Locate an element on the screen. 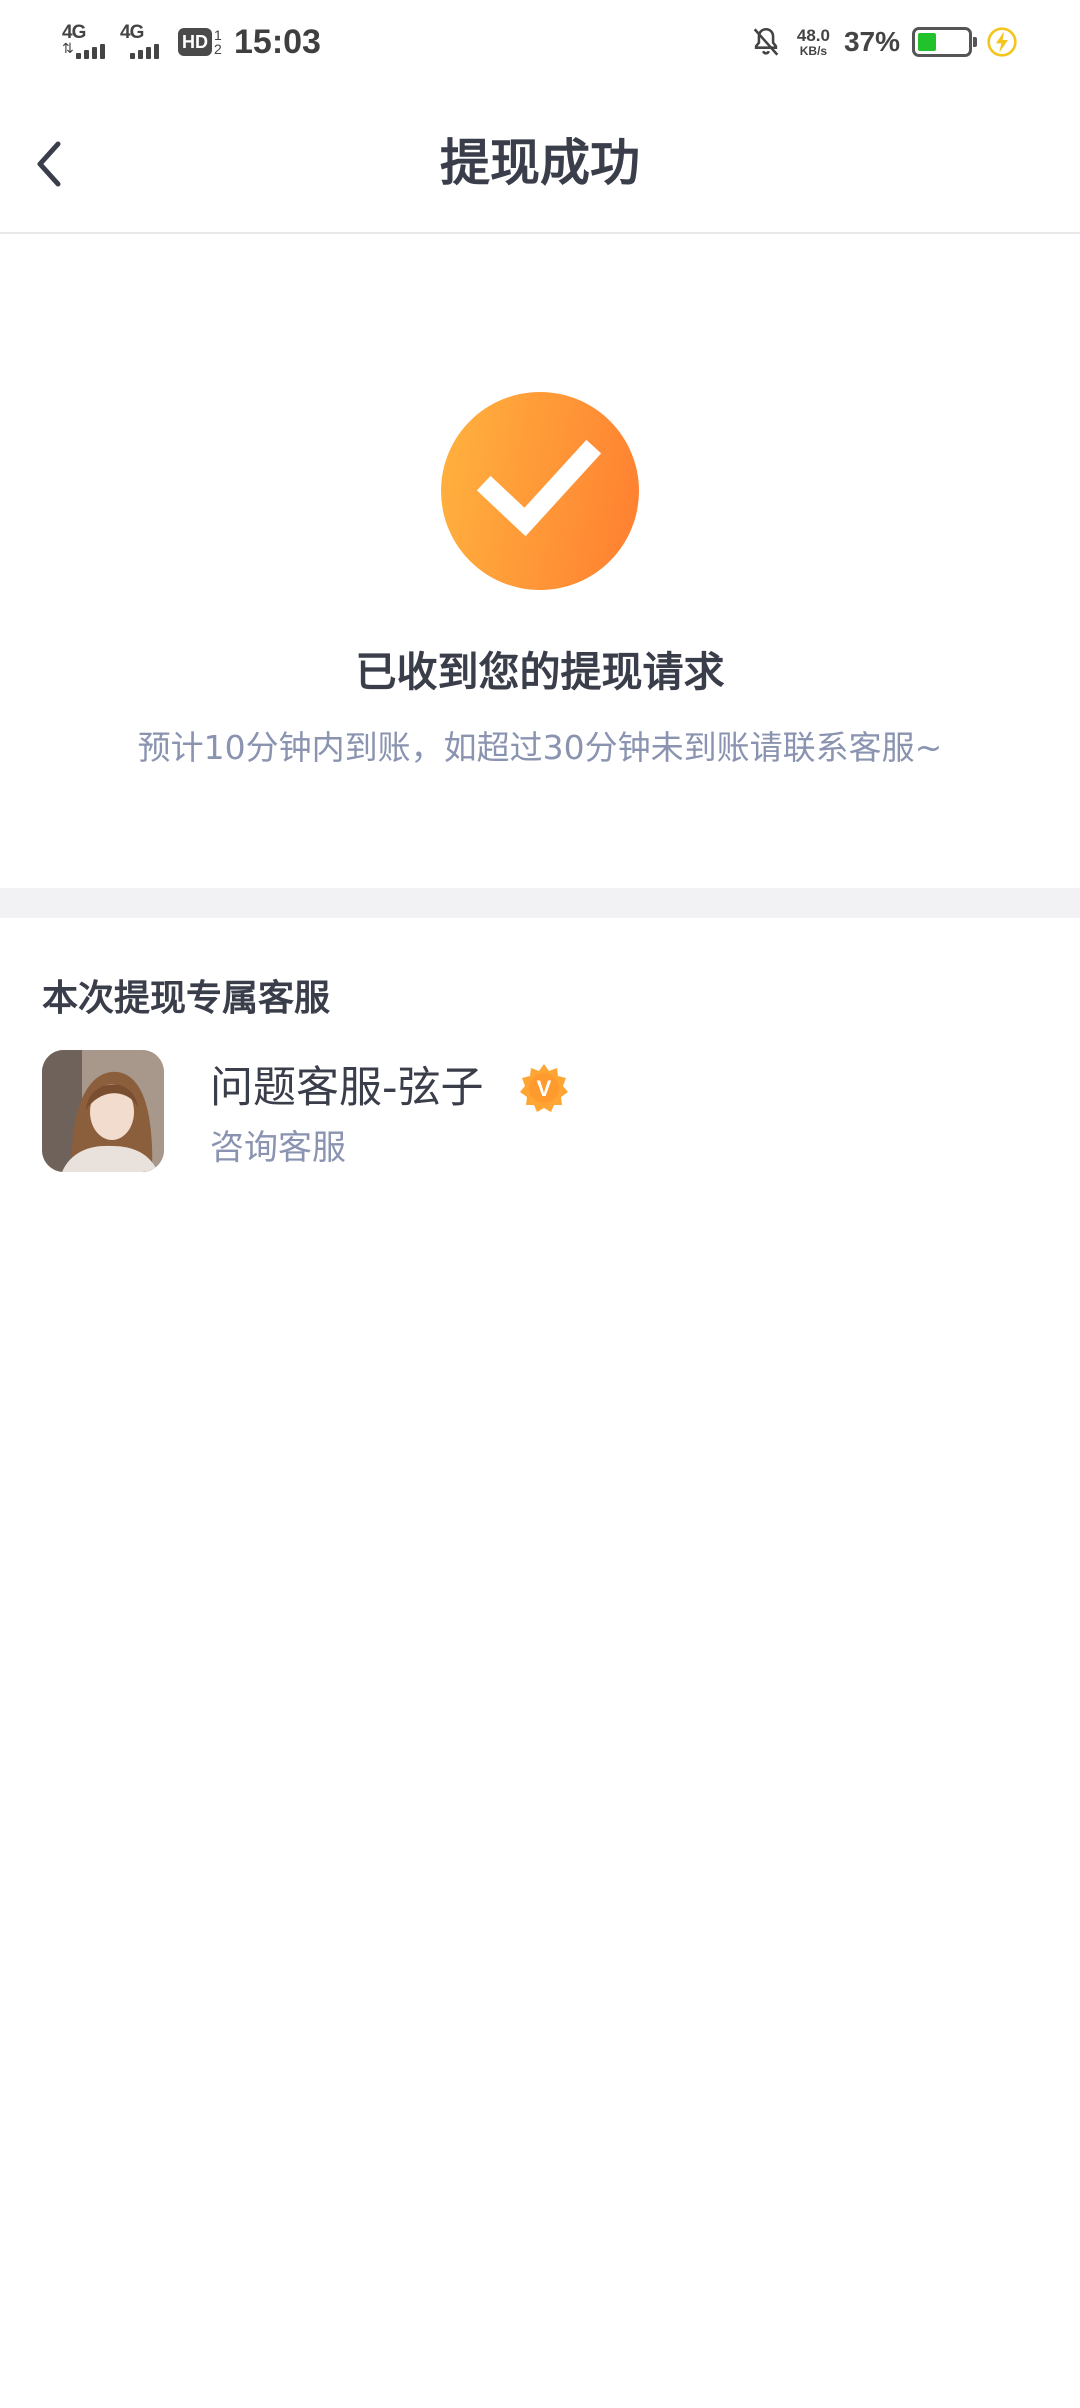 Image resolution: width=1080 pixels, height=2408 pixels. signal-icon: 4G is located at coordinates (145, 42).